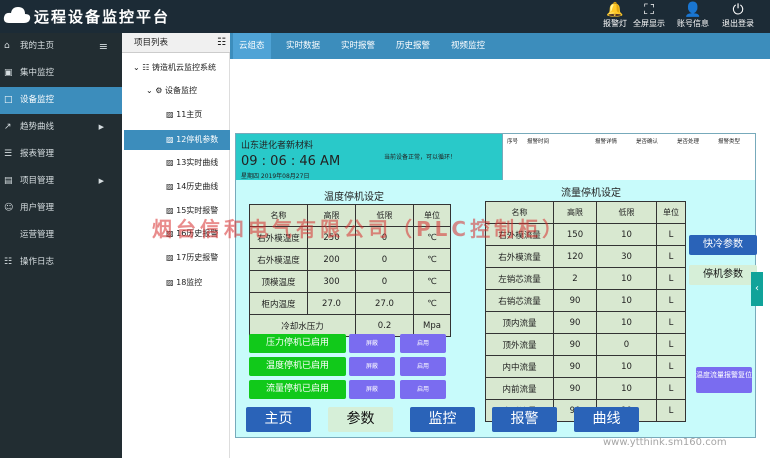 The width and height of the screenshot is (770, 458). Describe the element at coordinates (37, 73) in the screenshot. I see `sidebar-item-label: 集中监控` at that location.